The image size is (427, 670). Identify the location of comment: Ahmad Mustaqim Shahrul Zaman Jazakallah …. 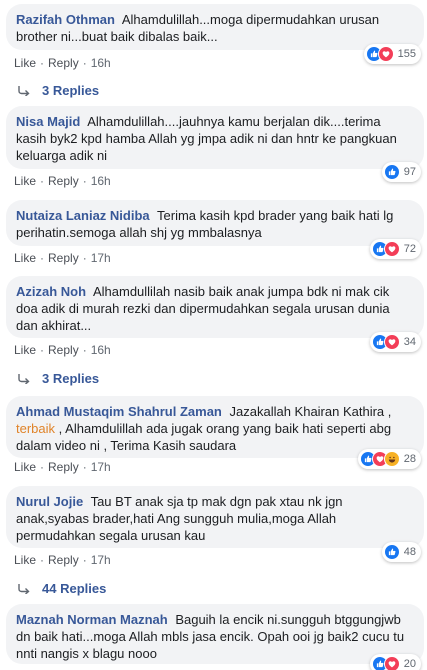
(215, 427).